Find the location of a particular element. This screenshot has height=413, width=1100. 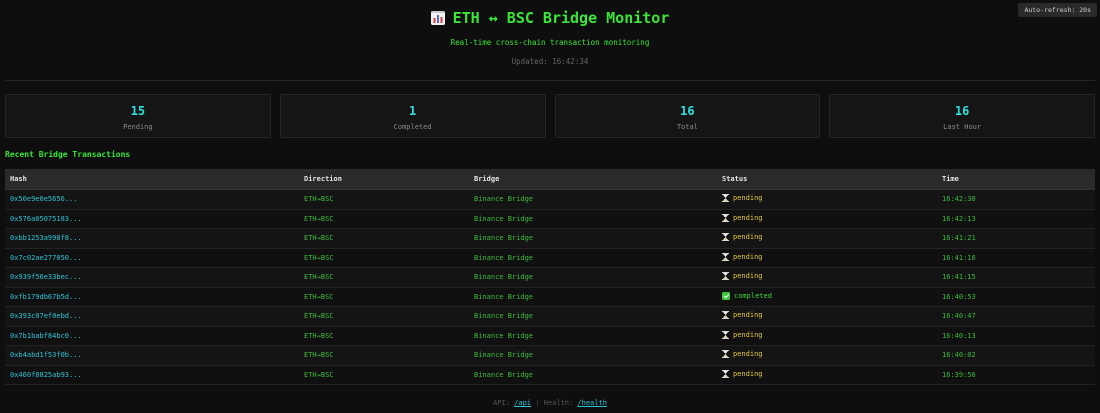

health-link: /health is located at coordinates (592, 403).